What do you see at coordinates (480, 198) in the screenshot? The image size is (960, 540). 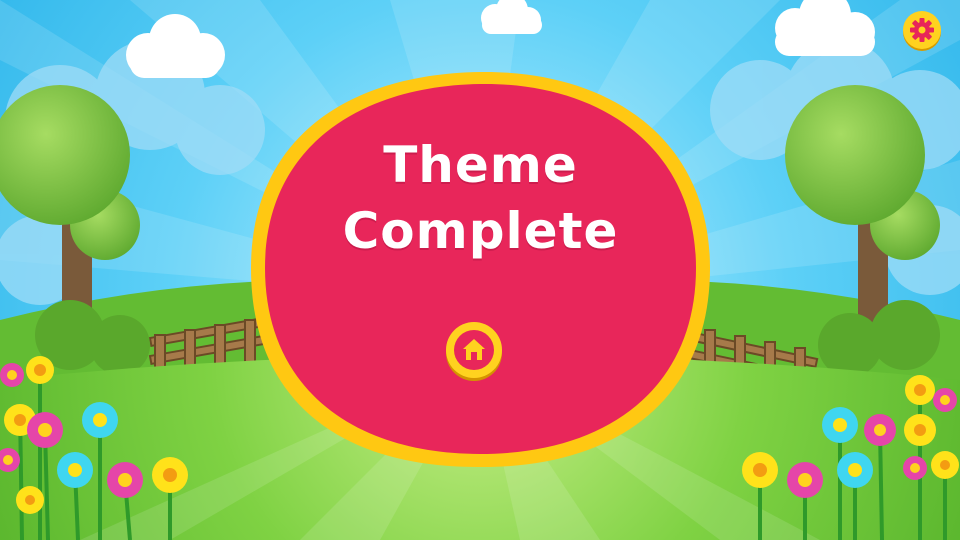 I see `title-text: Theme Complete` at bounding box center [480, 198].